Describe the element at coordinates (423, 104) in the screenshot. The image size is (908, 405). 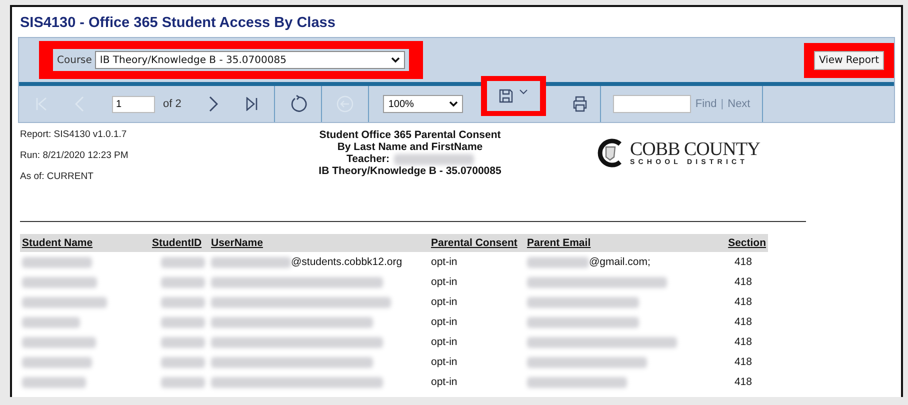
I see `zoom-dropdown: 100%` at that location.